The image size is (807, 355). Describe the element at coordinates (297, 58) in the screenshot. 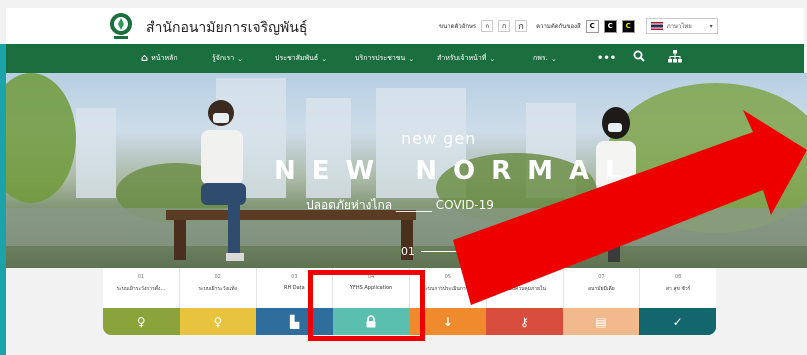

I see `nav-label: ประชาสัมพันธ์` at that location.